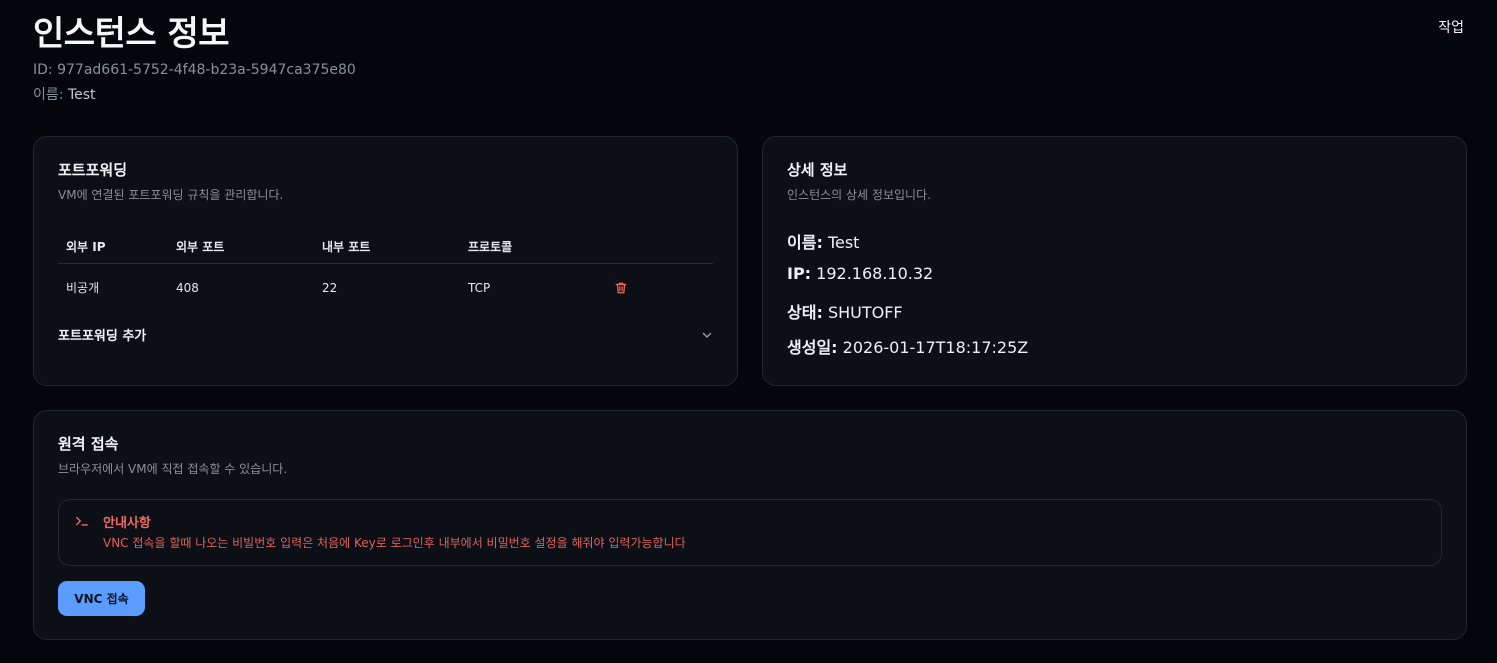 Image resolution: width=1497 pixels, height=663 pixels. Describe the element at coordinates (187, 287) in the screenshot. I see `cell-external-port: 408` at that location.